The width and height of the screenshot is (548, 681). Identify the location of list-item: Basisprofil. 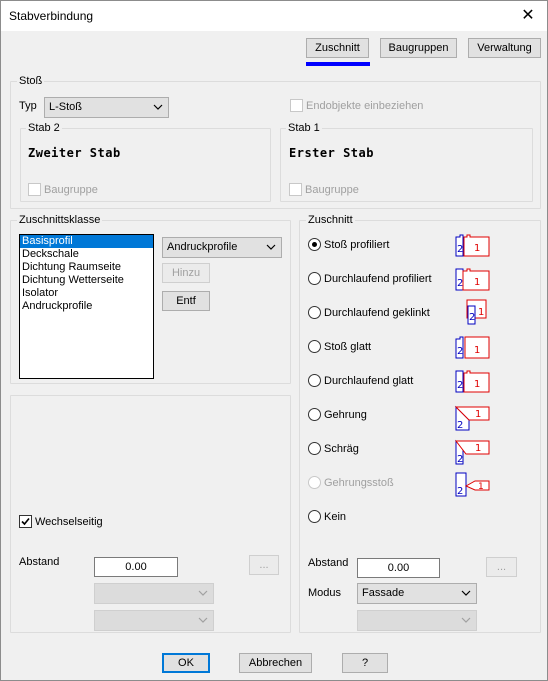
(86, 241).